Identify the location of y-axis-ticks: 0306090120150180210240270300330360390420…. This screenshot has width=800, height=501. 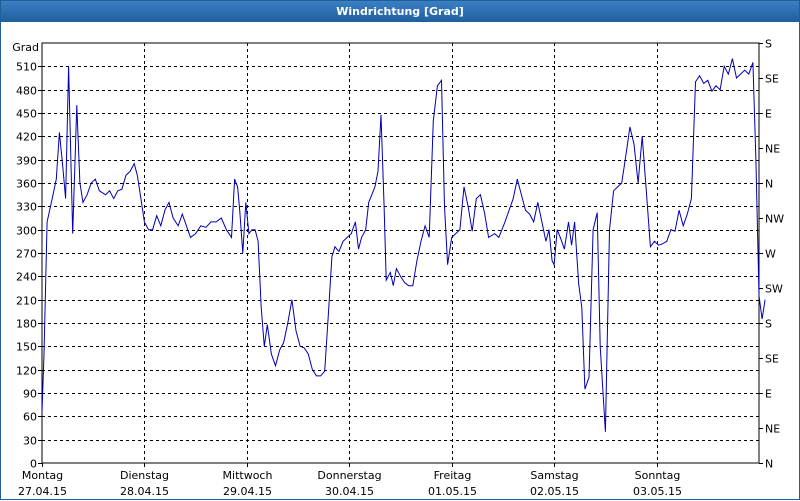
(29, 266).